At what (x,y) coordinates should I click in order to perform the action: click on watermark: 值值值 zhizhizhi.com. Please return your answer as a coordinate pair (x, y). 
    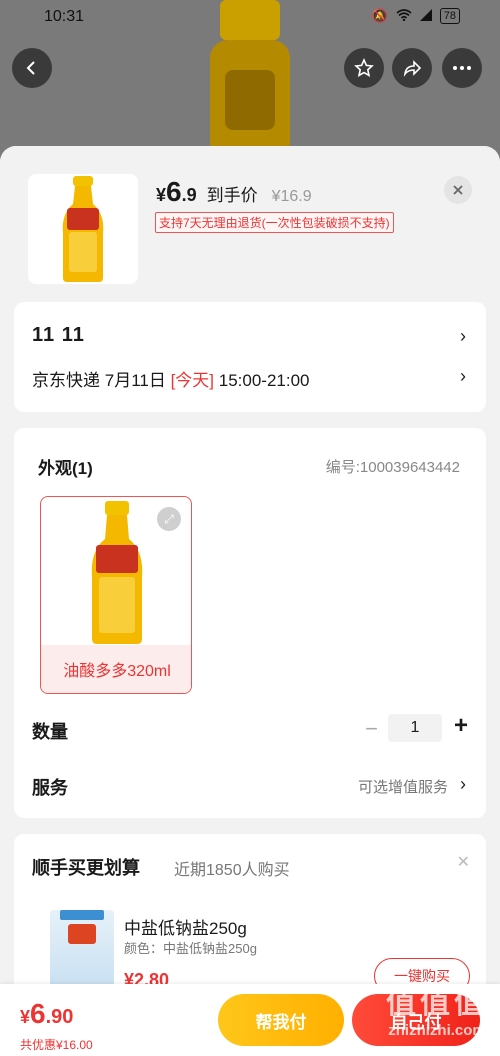
    Looking at the image, I should click on (437, 1008).